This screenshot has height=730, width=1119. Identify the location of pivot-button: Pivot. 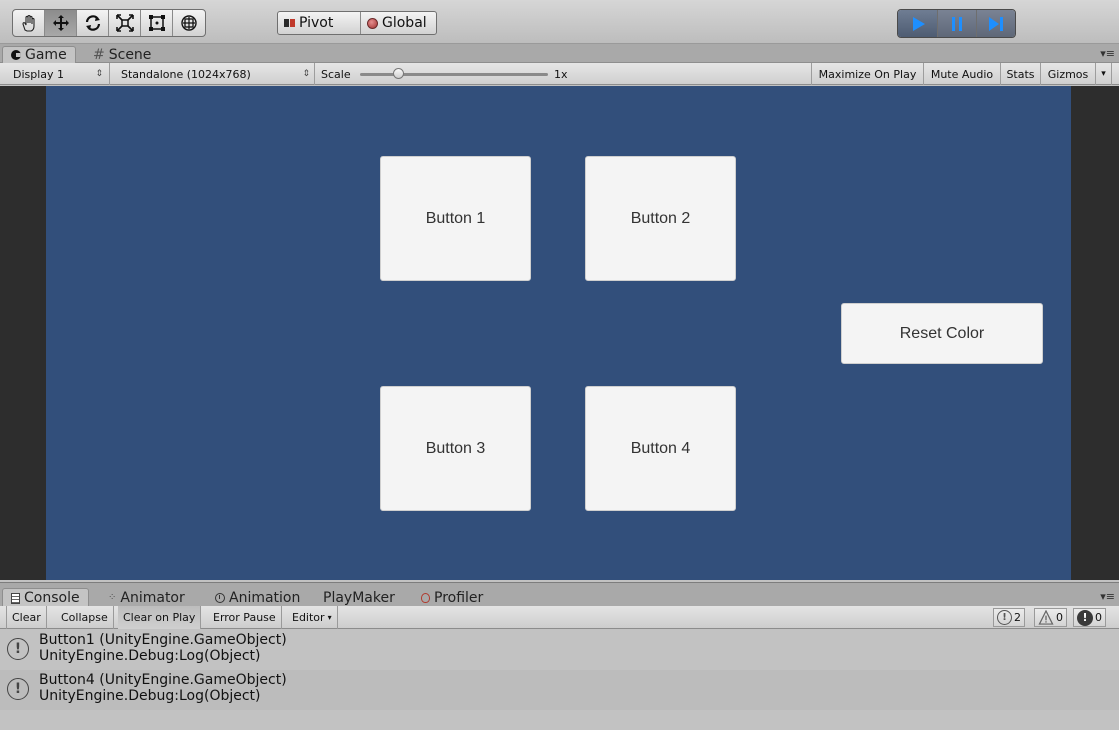
(319, 23).